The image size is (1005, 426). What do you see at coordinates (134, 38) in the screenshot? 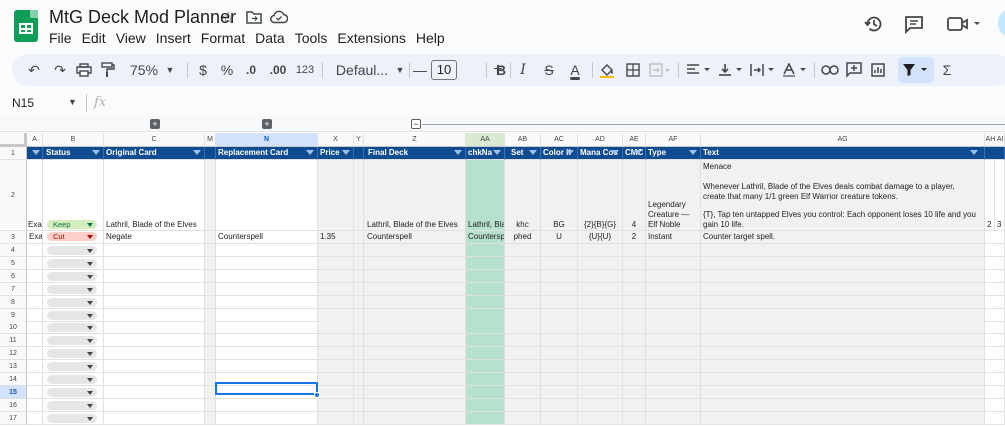
I see `menu-view: View` at bounding box center [134, 38].